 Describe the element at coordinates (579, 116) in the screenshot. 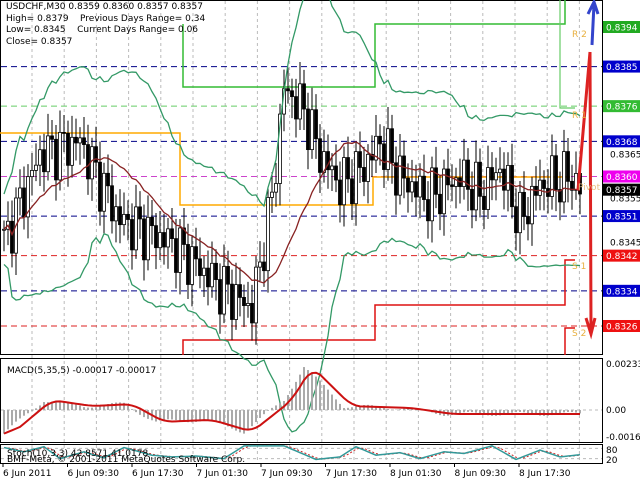

I see `r1-label: R 1` at that location.